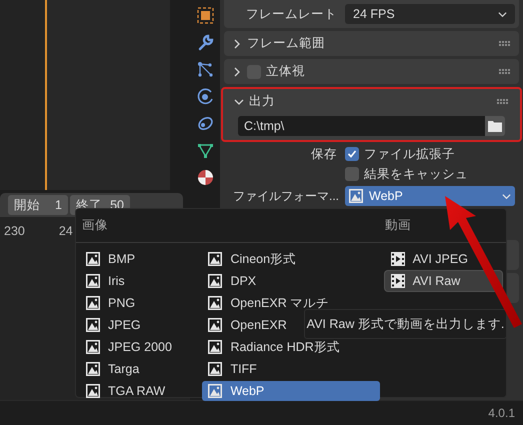 The width and height of the screenshot is (523, 425). What do you see at coordinates (286, 43) in the screenshot?
I see `panel-title: フレーム範囲` at bounding box center [286, 43].